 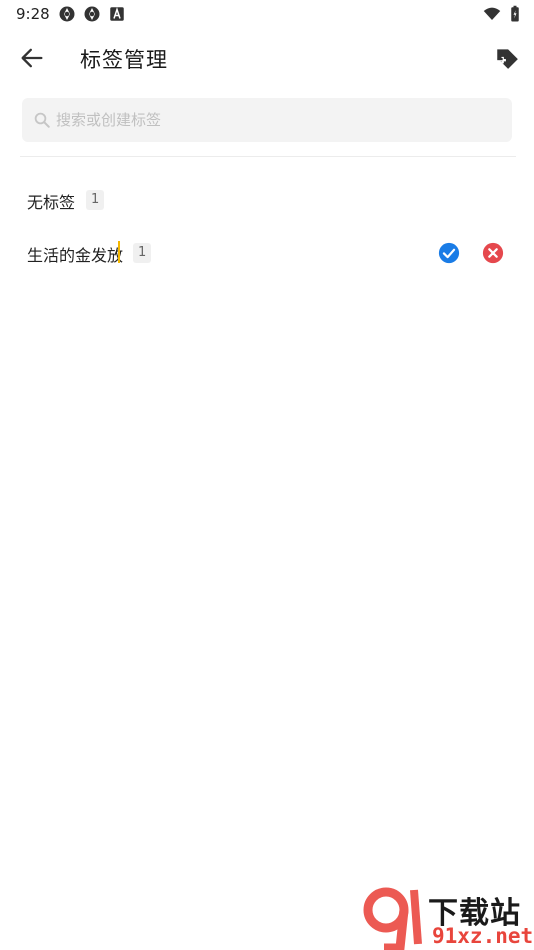 What do you see at coordinates (42, 120) in the screenshot?
I see `search-icon` at bounding box center [42, 120].